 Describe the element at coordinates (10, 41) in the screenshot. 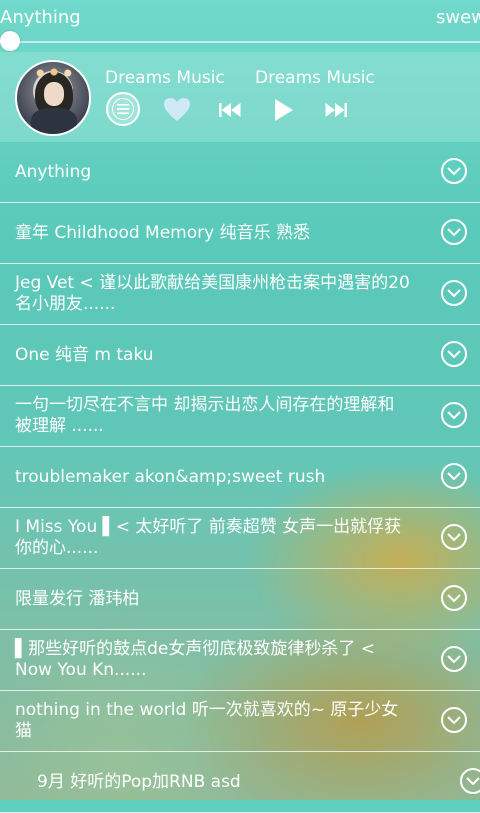

I see `progress-handle` at that location.